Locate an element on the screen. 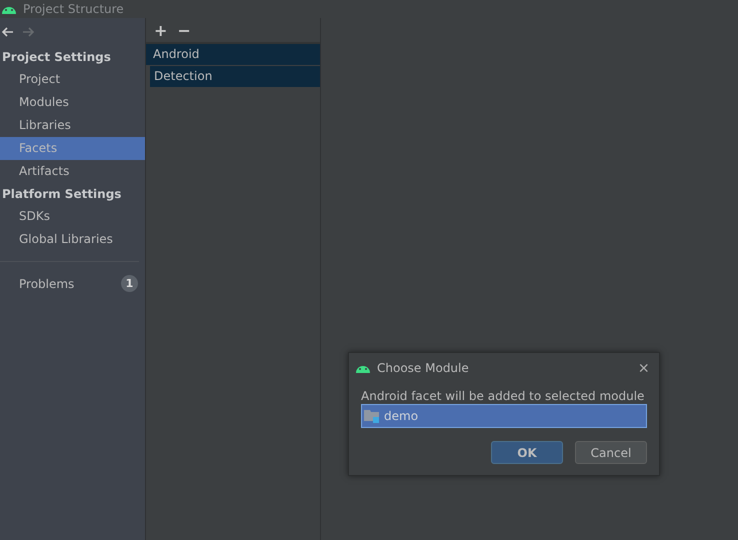 The width and height of the screenshot is (738, 540). sidebar-item: Libraries is located at coordinates (72, 125).